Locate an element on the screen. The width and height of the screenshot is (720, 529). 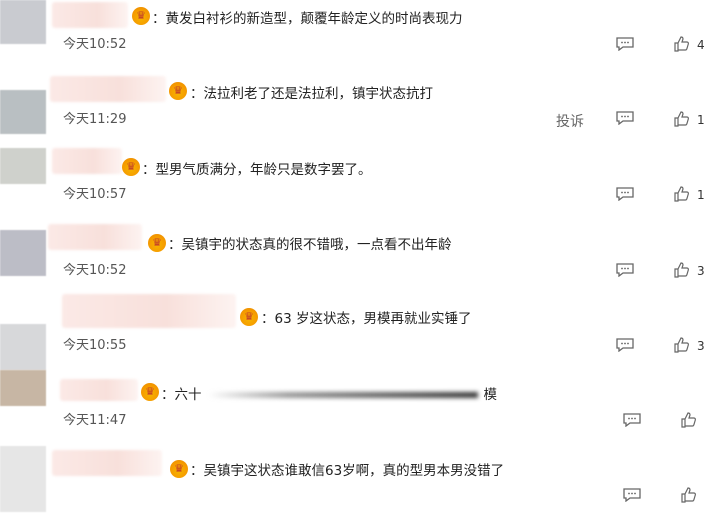
comment-text: ：吴镇宇的状态真的很不错哦，一点看不出年龄 is located at coordinates (310, 245).